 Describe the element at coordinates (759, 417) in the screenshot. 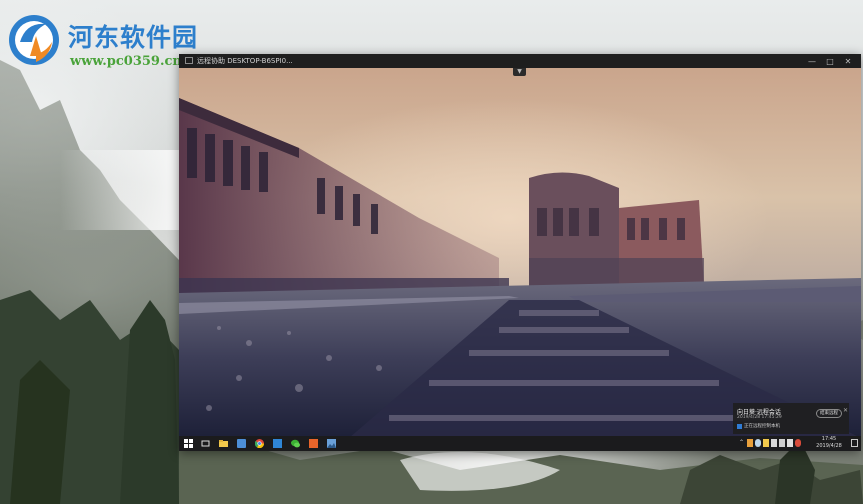

I see `notification-subtitle: 2019/4/28 17:45:29` at that location.